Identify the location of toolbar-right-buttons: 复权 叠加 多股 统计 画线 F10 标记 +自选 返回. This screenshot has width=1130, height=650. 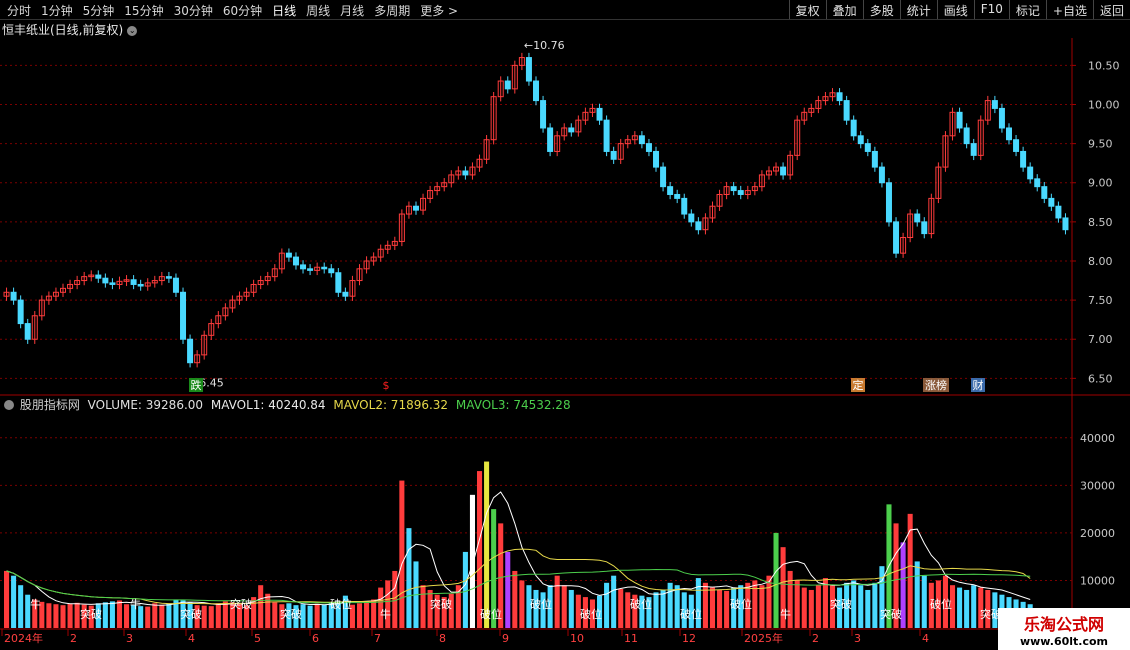
(959, 9).